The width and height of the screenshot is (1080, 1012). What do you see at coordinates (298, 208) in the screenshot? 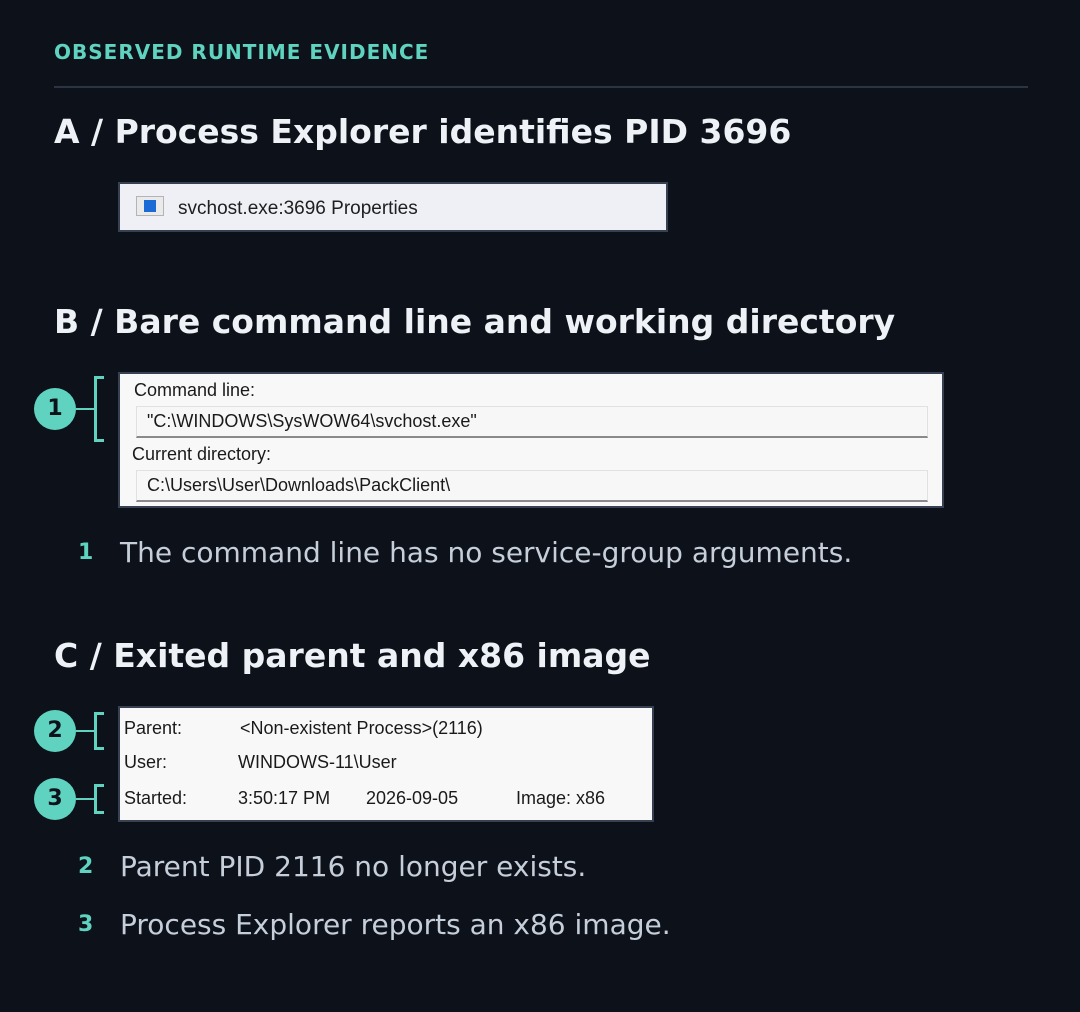
I see `window-title: svchost.exe:3696 Properties` at bounding box center [298, 208].